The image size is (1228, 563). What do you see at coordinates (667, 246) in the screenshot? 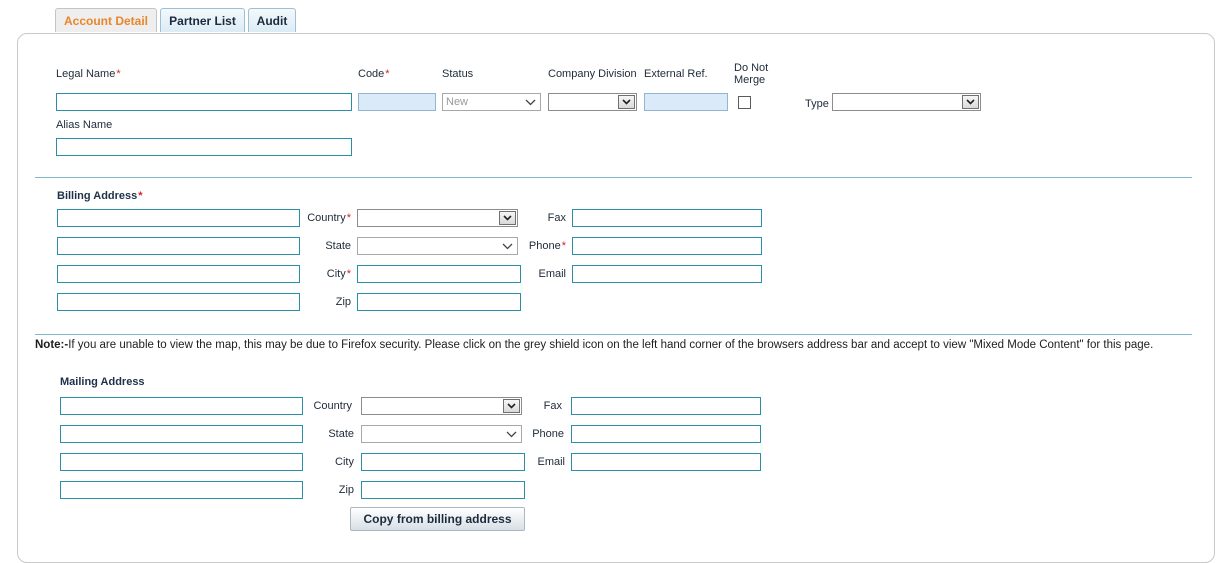
I see `billing-phone-input` at bounding box center [667, 246].